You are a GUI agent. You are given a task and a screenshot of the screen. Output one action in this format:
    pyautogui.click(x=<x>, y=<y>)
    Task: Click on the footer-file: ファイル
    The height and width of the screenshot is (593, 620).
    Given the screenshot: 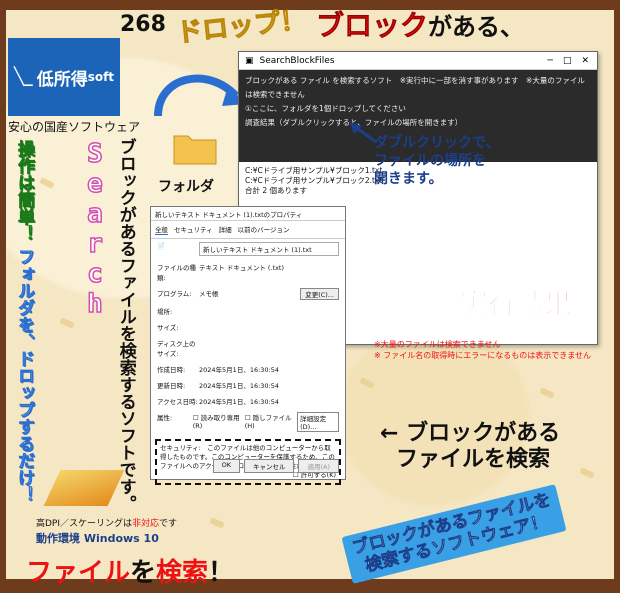 What is the action you would take?
    pyautogui.click(x=78, y=573)
    